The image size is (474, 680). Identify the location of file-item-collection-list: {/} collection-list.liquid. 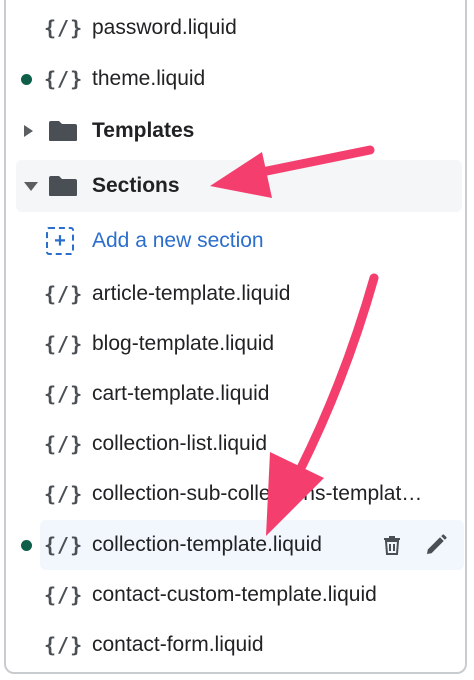
(236, 444).